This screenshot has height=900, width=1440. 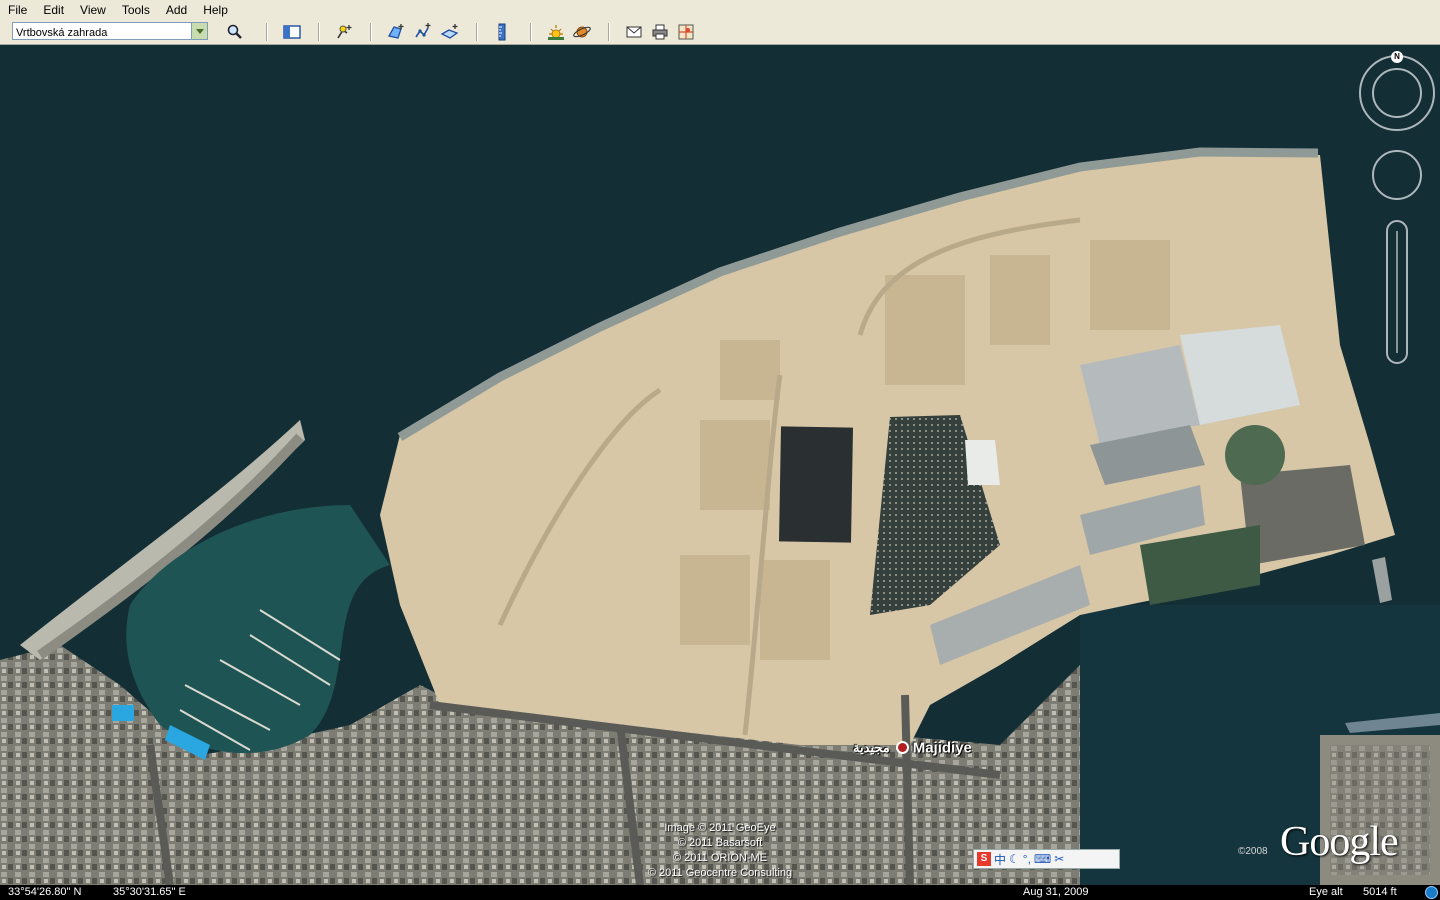 What do you see at coordinates (720, 873) in the screenshot?
I see `credit-line: © 2011 Geocentre Consulting` at bounding box center [720, 873].